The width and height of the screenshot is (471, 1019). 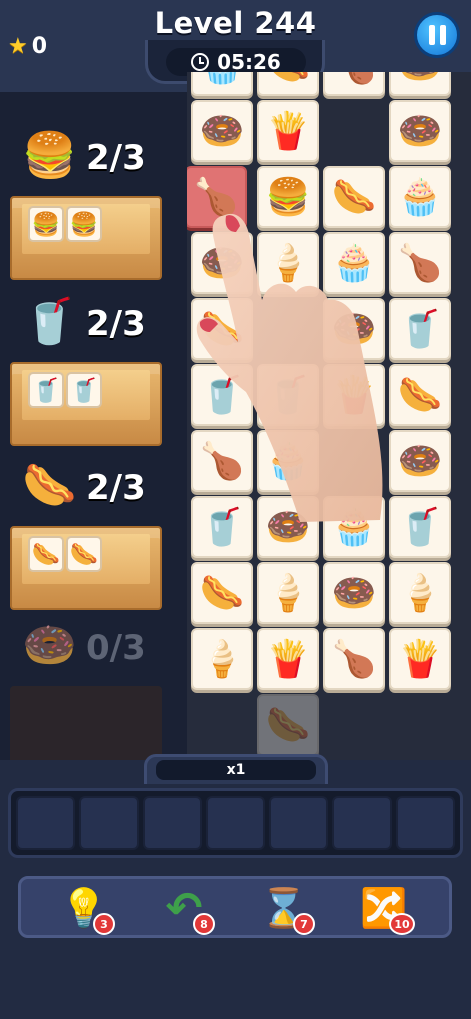 I want to click on hourglass-button: ⌛ 7, so click(x=286, y=909).